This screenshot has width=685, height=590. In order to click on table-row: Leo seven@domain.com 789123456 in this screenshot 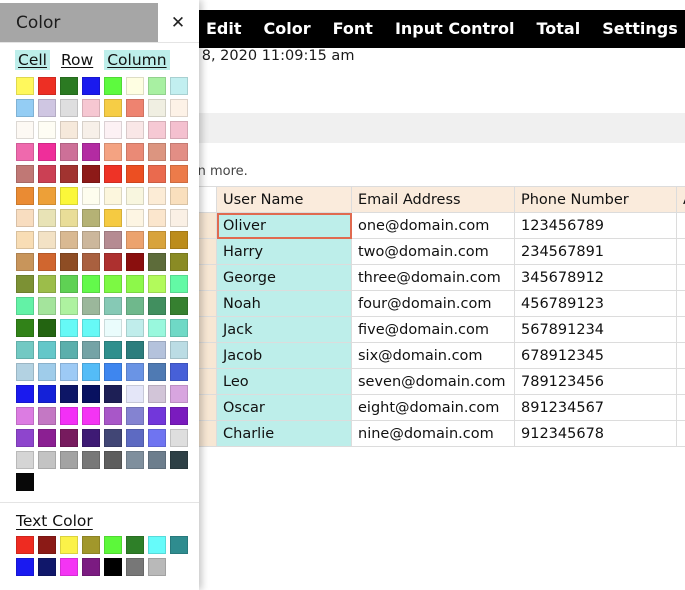, I will do `click(440, 381)`.